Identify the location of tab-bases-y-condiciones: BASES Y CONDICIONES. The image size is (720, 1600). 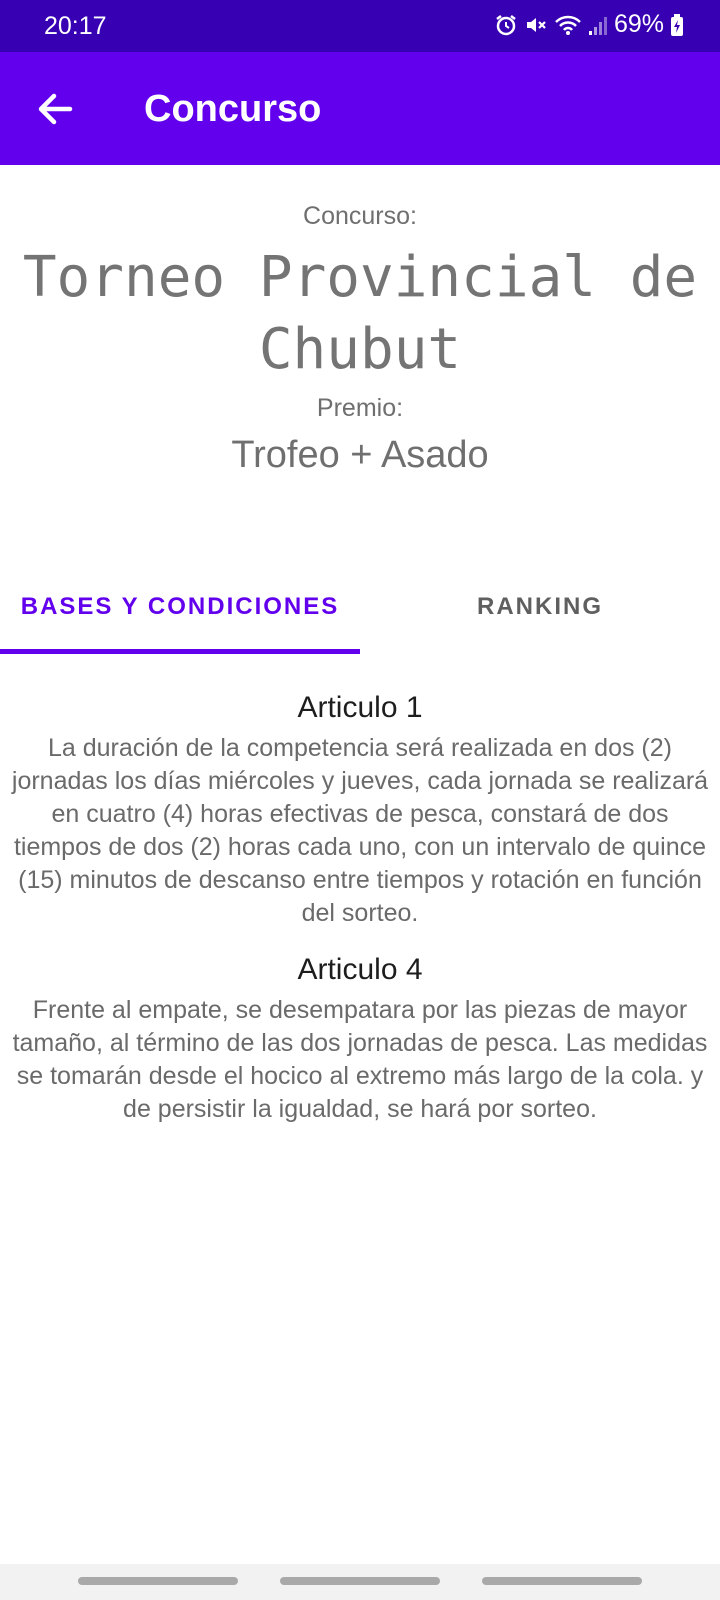
(180, 607).